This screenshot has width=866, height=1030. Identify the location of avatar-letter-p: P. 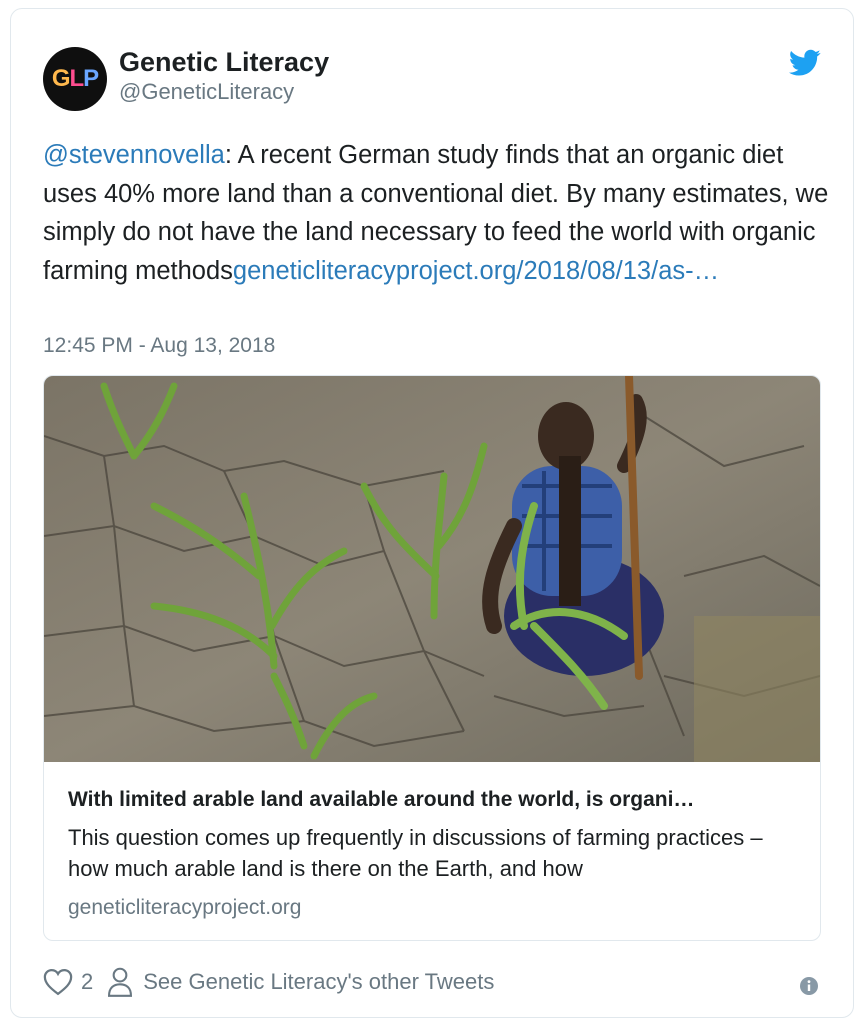
(91, 78).